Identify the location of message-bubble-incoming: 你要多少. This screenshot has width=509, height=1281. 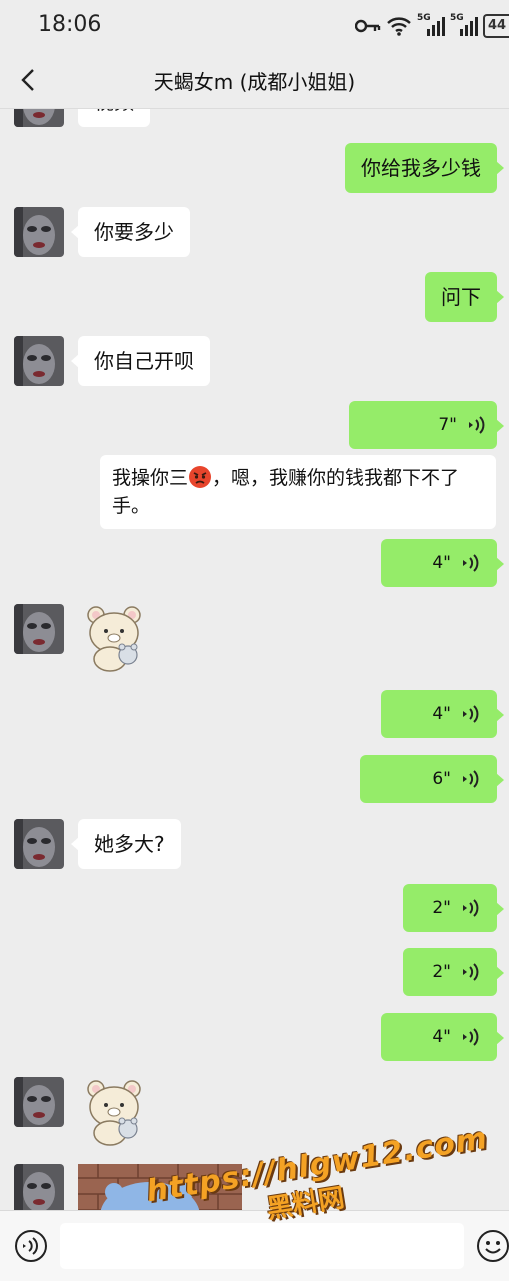
(130, 232).